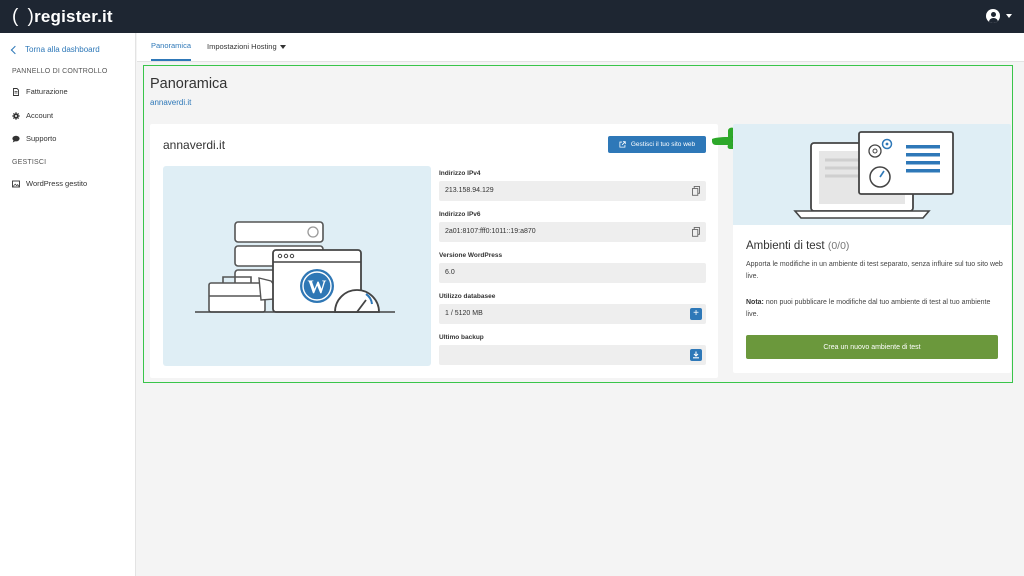 The width and height of the screenshot is (1024, 576). I want to click on sidebar-item-label: Account, so click(40, 115).